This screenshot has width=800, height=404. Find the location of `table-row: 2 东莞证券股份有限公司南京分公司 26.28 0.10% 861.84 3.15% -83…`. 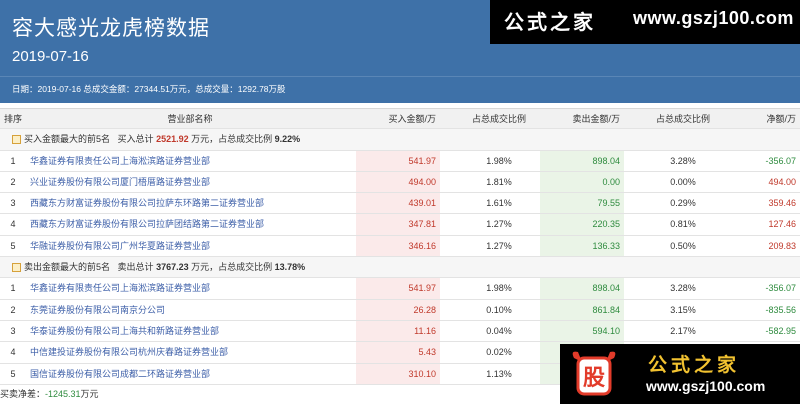

table-row: 2 东莞证券股份有限公司南京分公司 26.28 0.10% 861.84 3.15% -83… is located at coordinates (400, 310).